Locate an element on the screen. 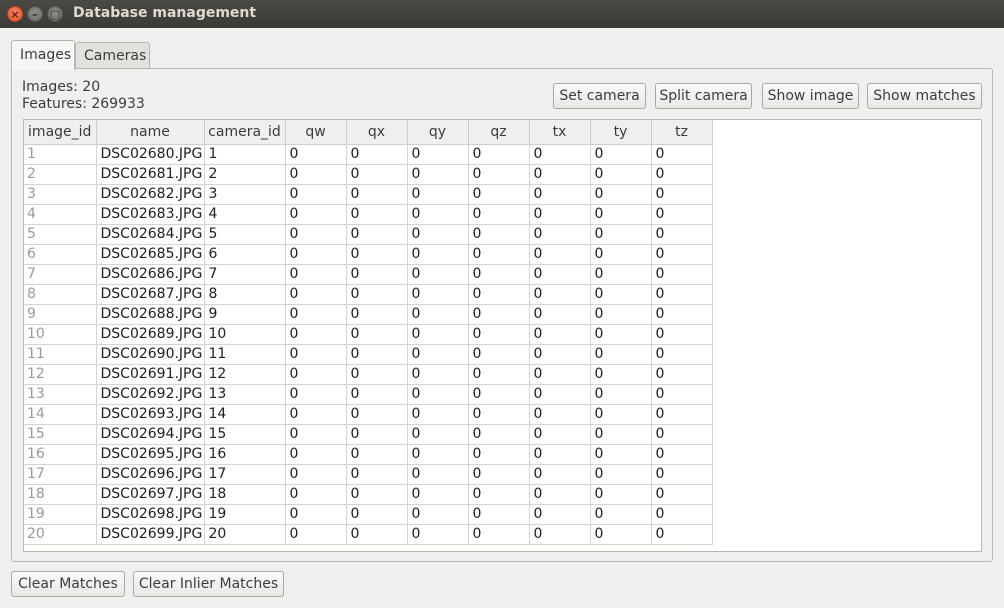  cell-name: DSC02686.JPG is located at coordinates (150, 274).